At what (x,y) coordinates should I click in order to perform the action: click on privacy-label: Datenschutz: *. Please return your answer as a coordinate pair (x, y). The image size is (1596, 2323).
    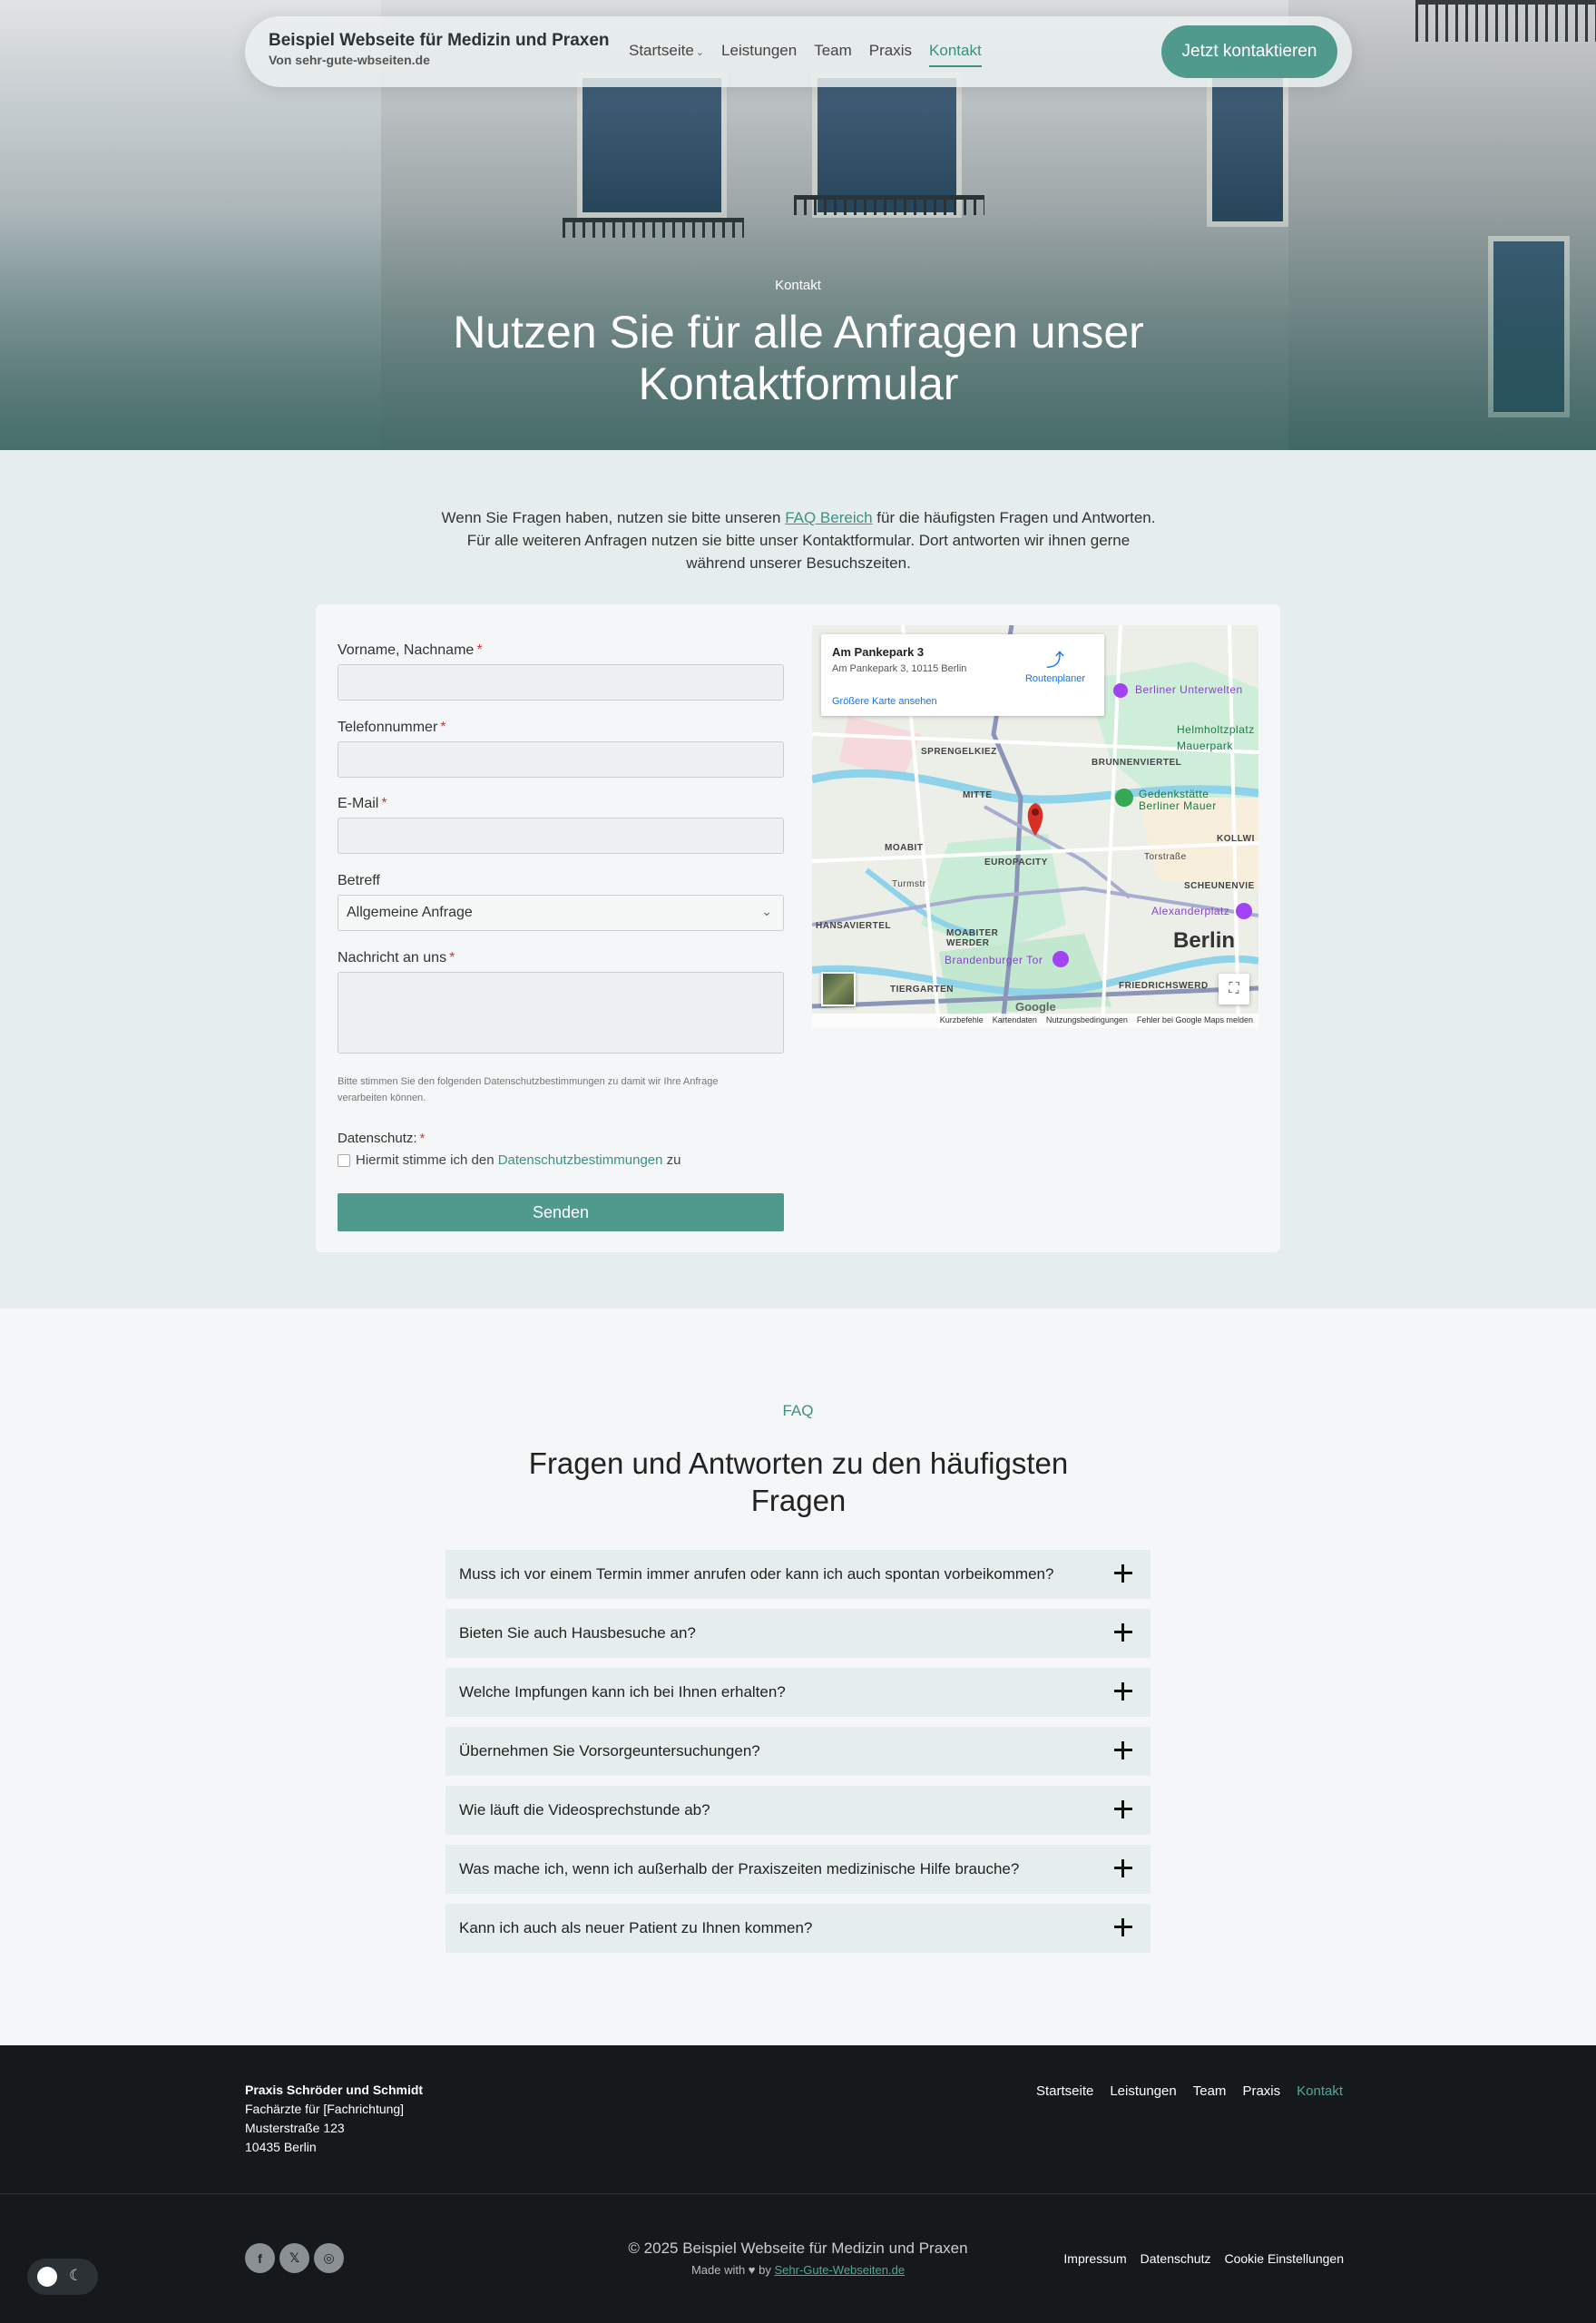
    Looking at the image, I should click on (381, 1138).